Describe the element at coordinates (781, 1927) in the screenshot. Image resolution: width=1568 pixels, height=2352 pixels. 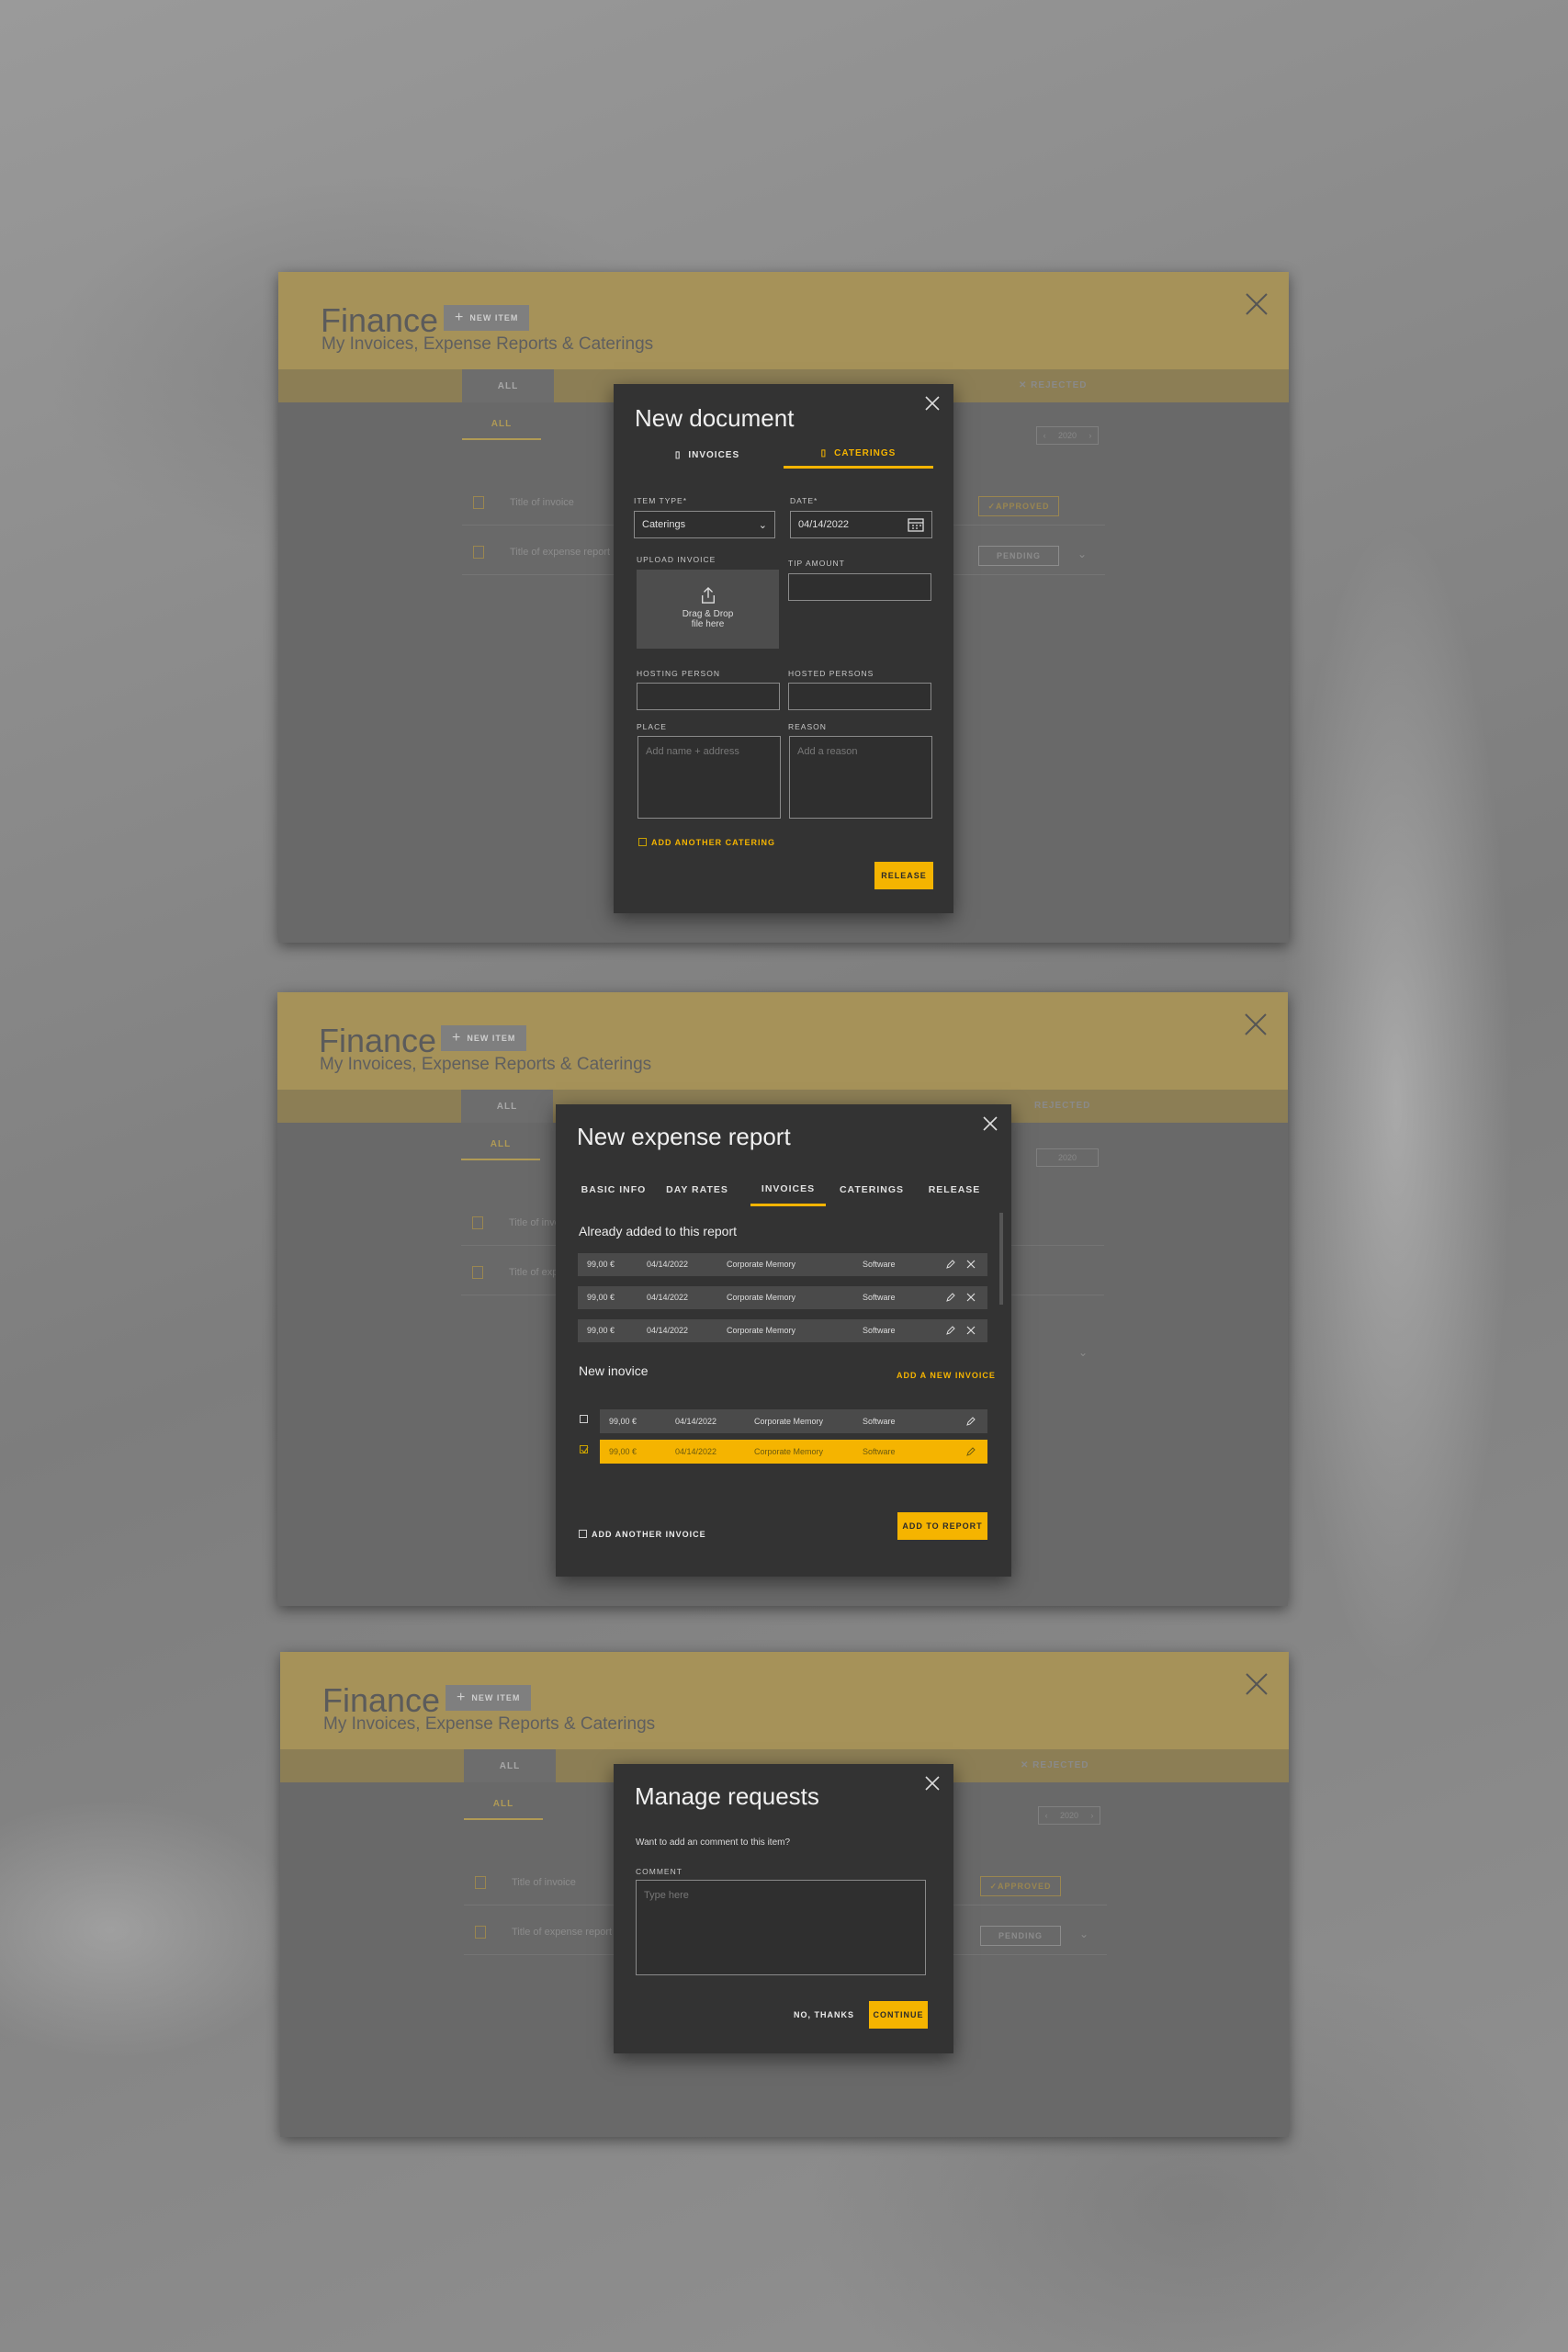
I see `comment-input: Type here` at that location.